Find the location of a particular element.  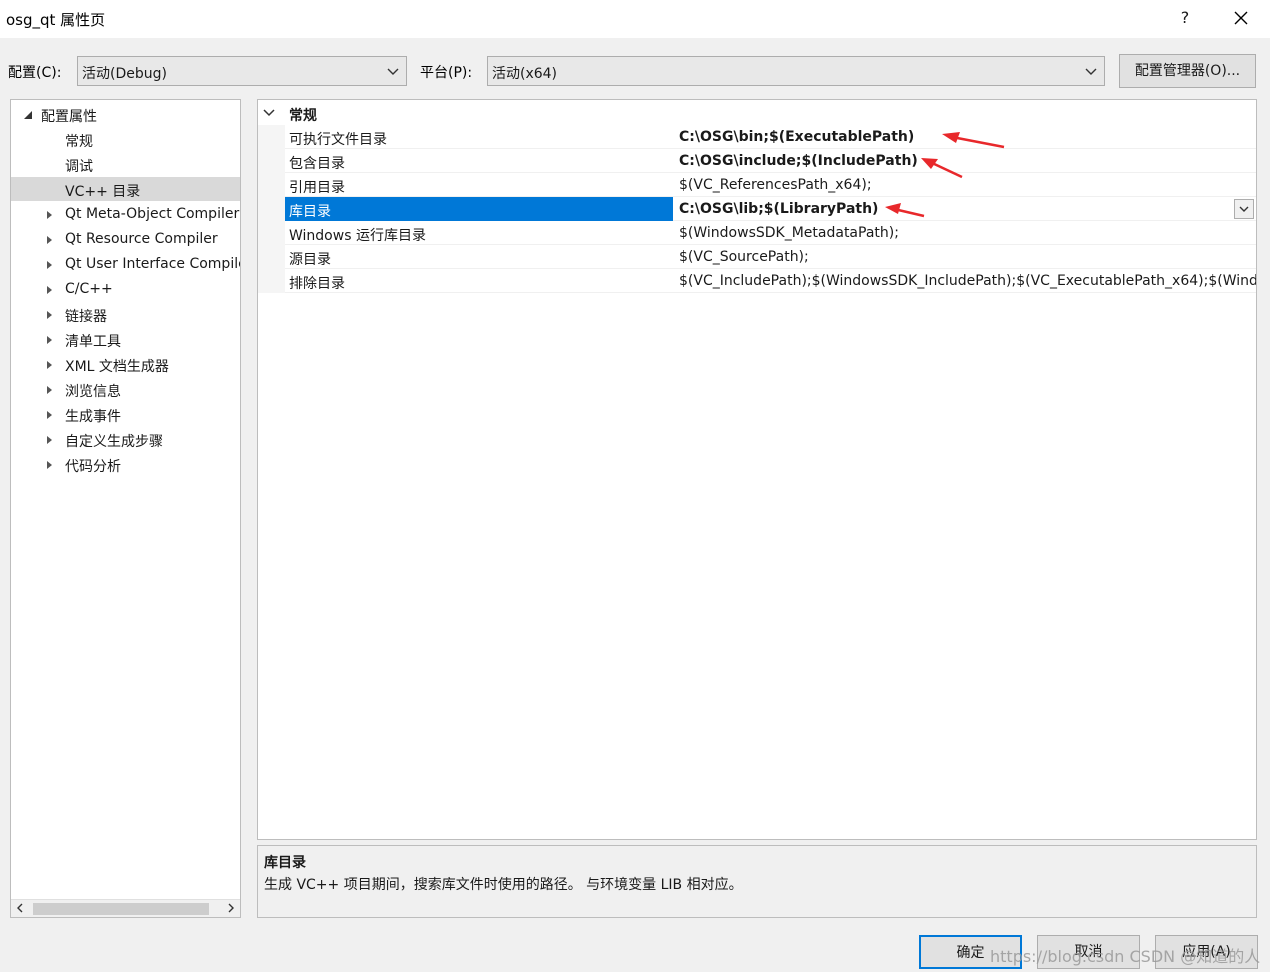

config-label: 配置(C): is located at coordinates (35, 73).